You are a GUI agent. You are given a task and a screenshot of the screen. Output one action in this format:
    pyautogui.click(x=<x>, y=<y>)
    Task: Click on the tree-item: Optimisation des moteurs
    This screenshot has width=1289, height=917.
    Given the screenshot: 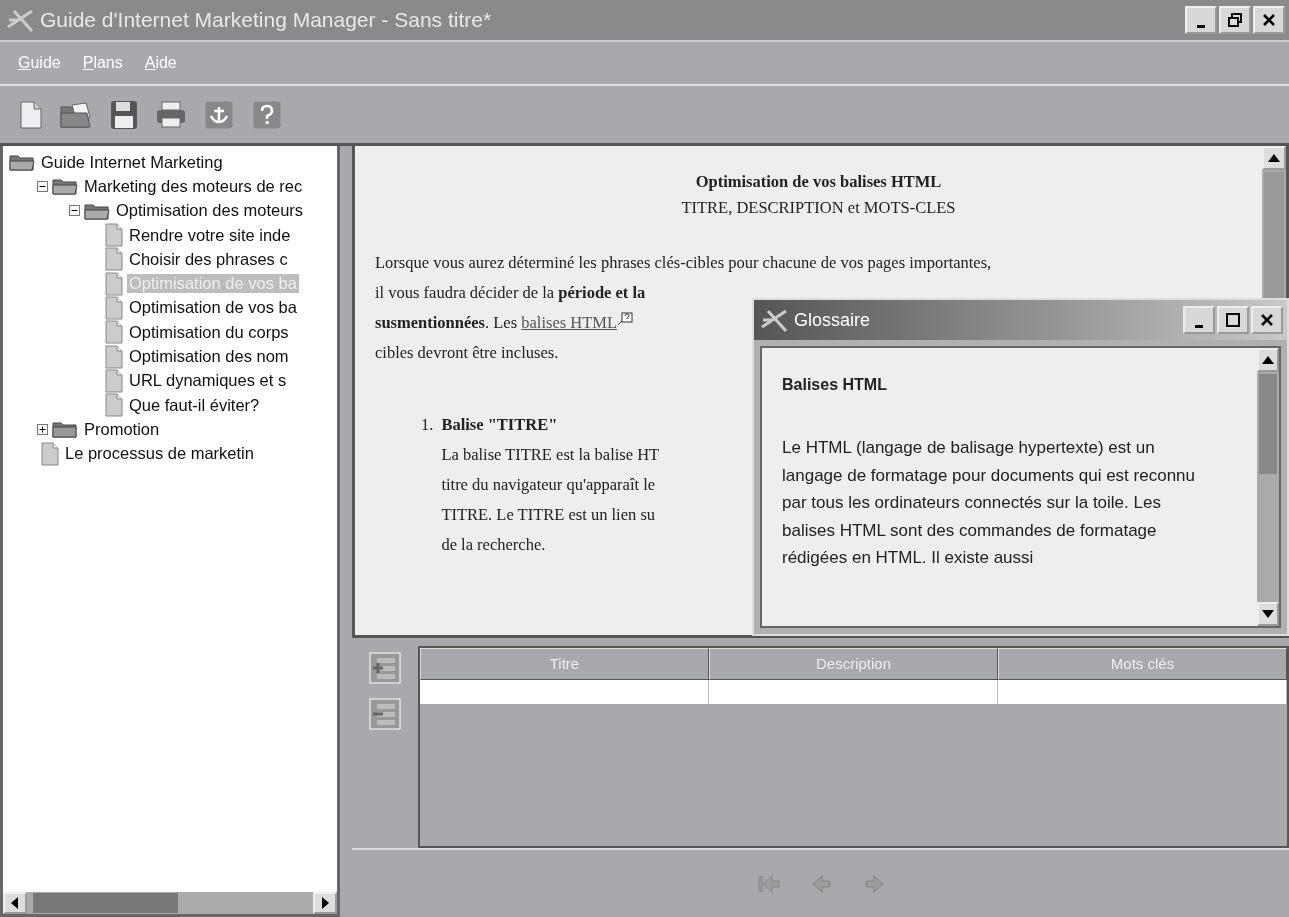 What is the action you would take?
    pyautogui.click(x=210, y=211)
    